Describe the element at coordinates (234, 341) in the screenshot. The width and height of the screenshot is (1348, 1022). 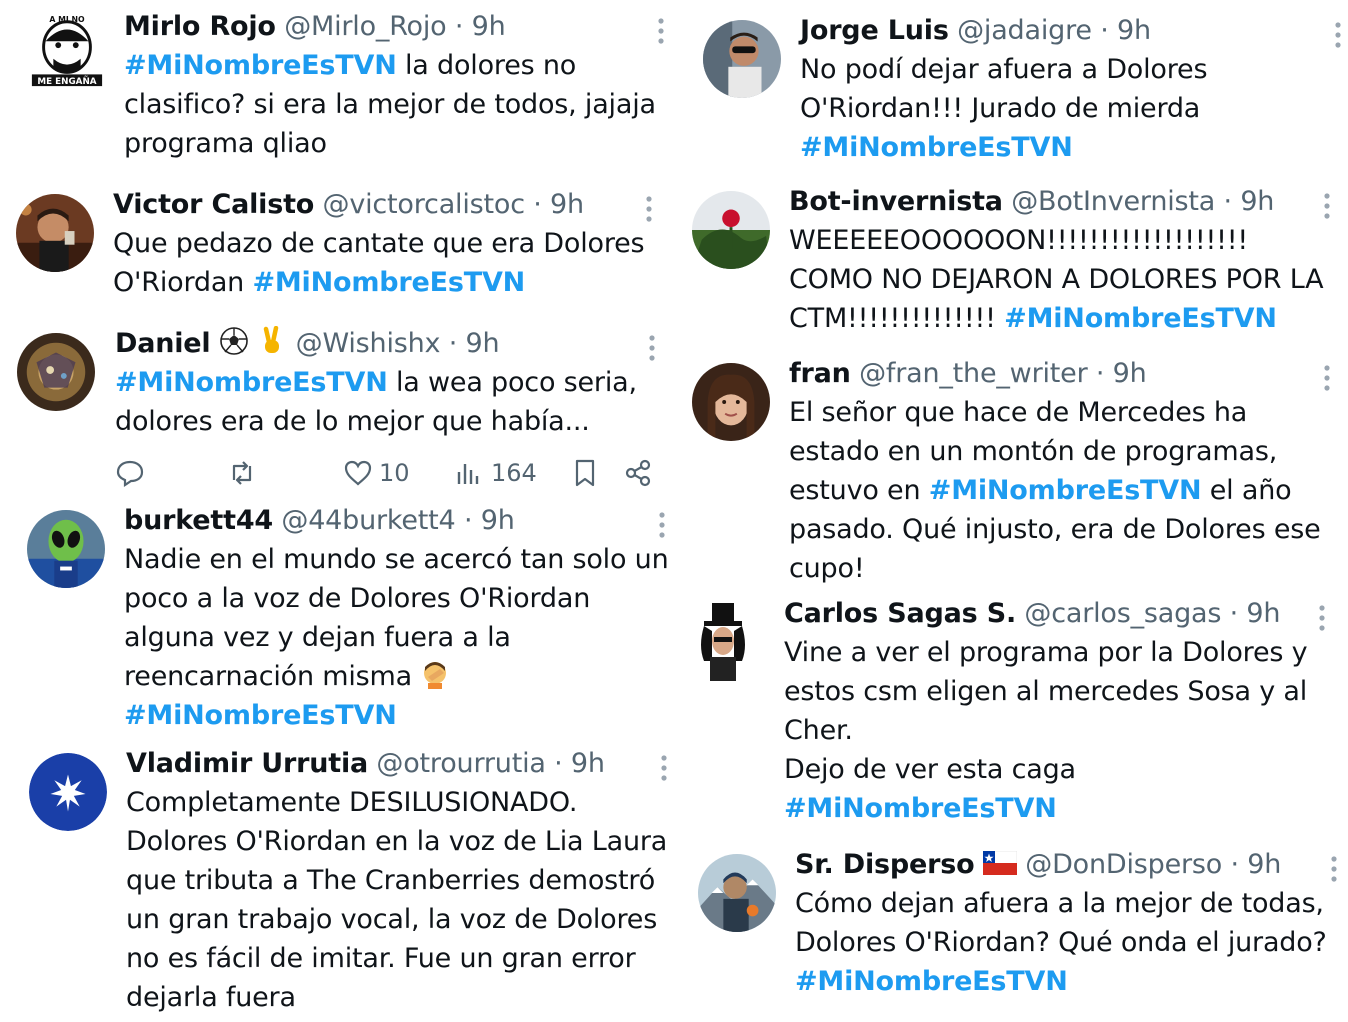
I see `soccer-ball-icon` at that location.